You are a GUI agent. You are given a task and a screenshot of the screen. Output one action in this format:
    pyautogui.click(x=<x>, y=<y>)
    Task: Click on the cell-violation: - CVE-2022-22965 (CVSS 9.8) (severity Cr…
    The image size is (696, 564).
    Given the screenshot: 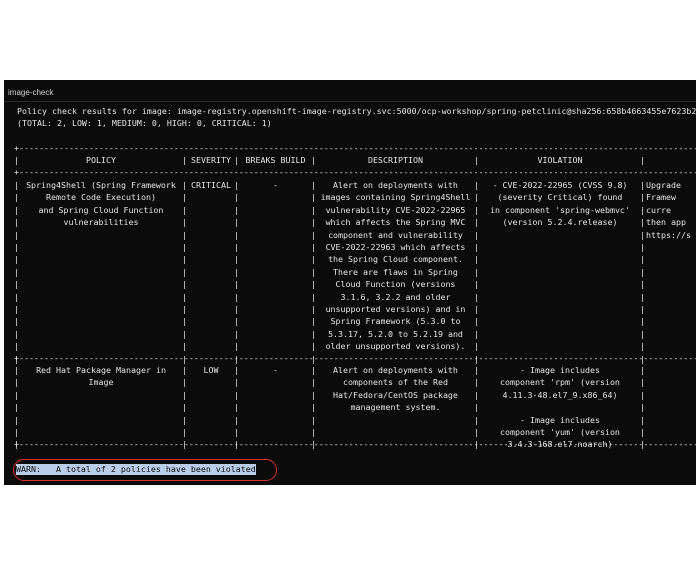 What is the action you would take?
    pyautogui.click(x=560, y=204)
    